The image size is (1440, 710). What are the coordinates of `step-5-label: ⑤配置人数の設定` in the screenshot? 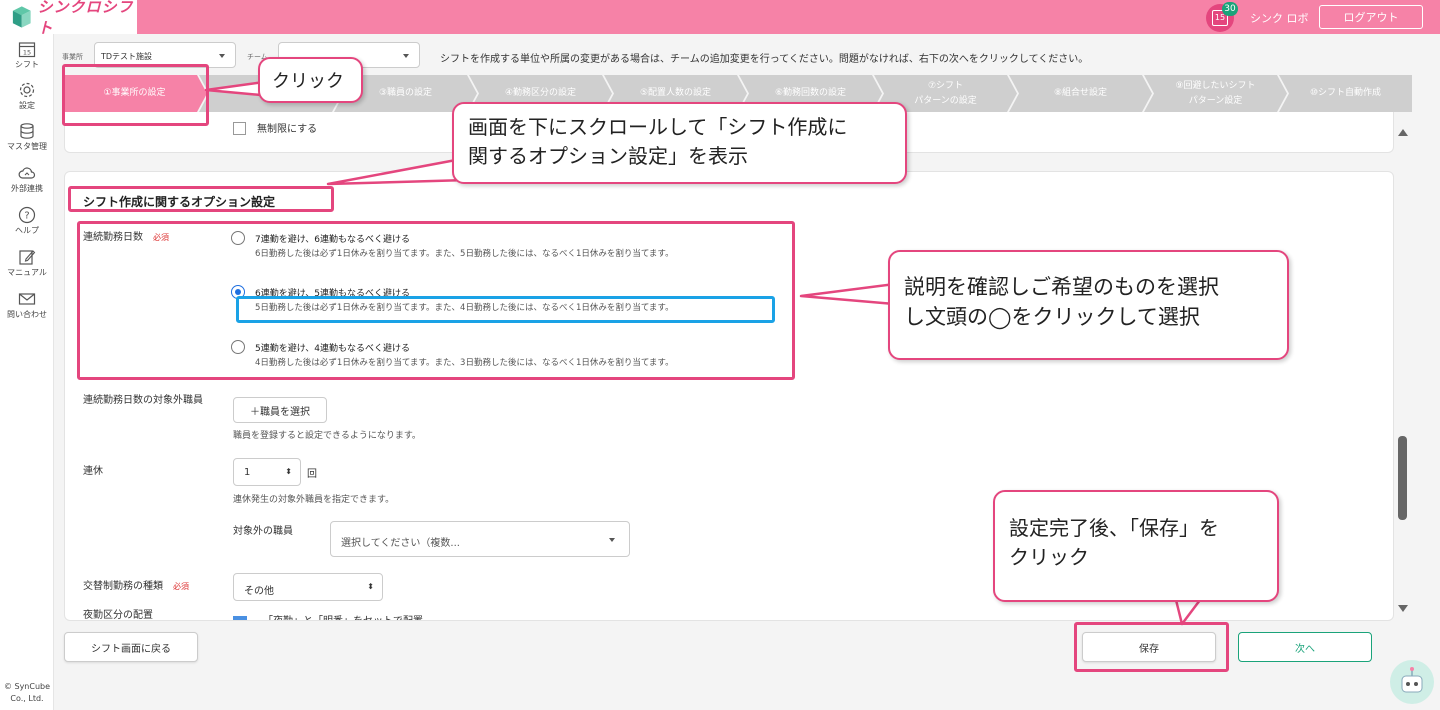 It's located at (675, 93).